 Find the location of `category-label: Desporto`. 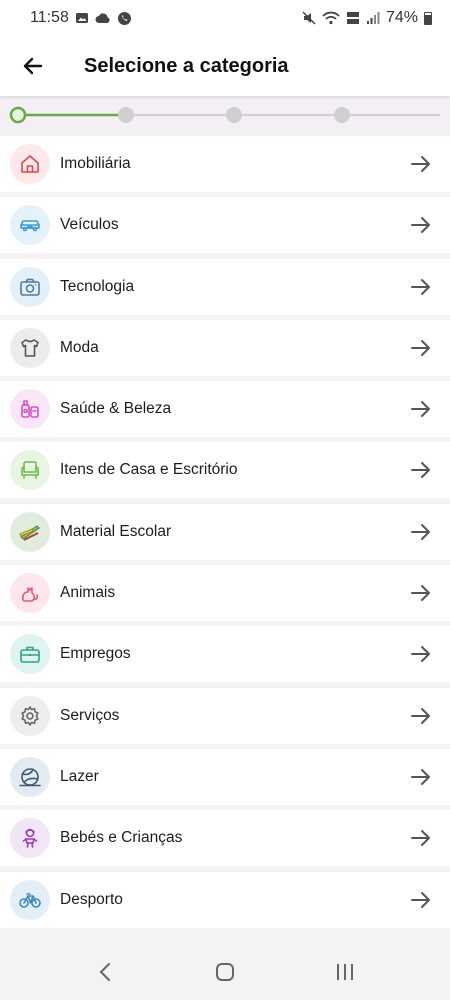

category-label: Desporto is located at coordinates (91, 899).